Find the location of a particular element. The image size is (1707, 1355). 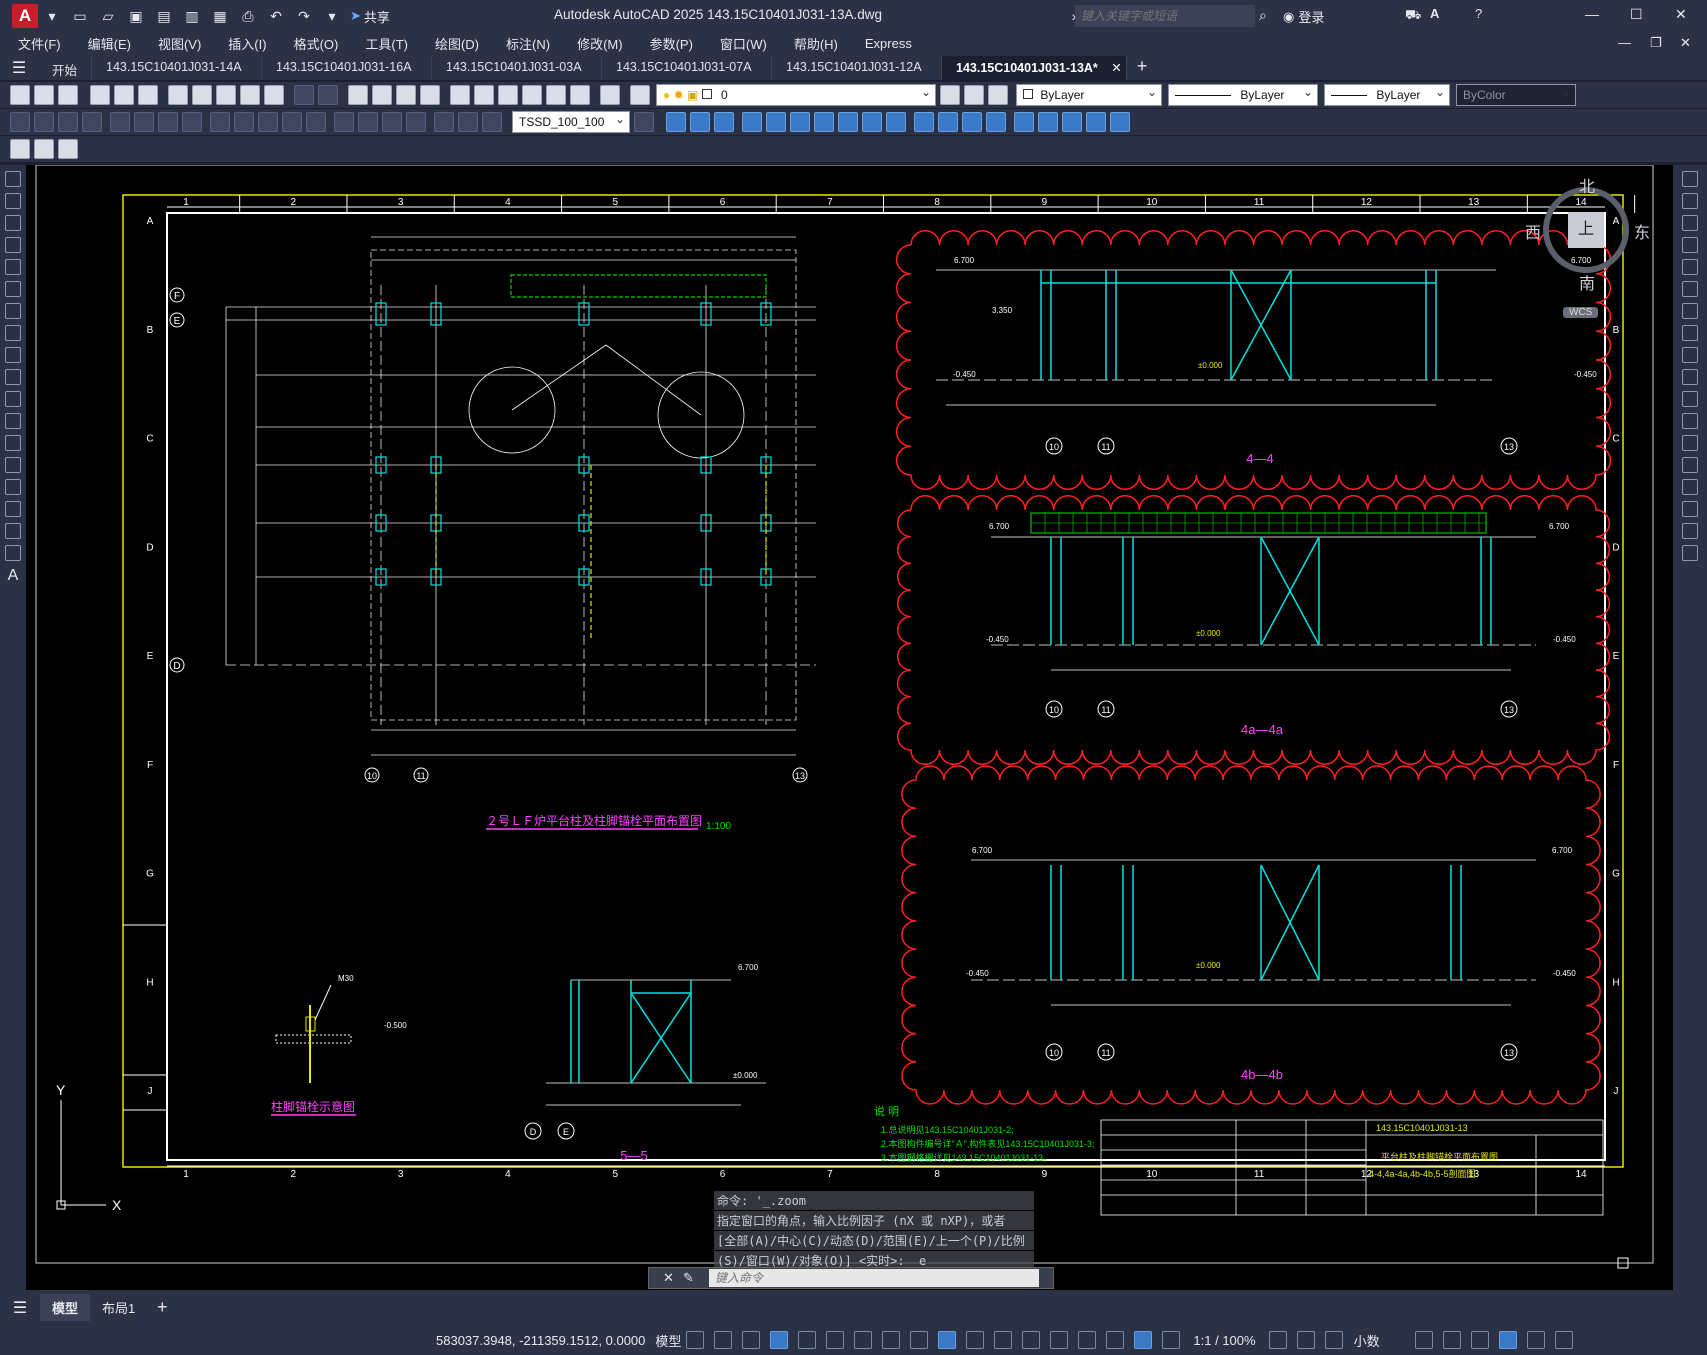

tool-palettes-icon is located at coordinates (508, 95).